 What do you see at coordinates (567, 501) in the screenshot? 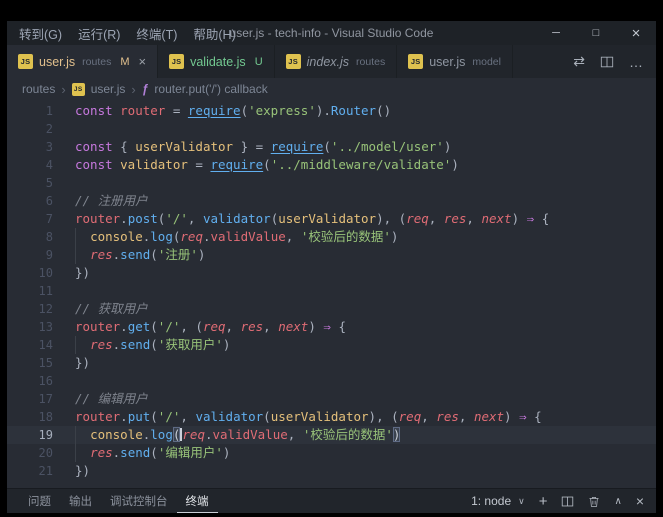
I see `split-terminal-icon` at bounding box center [567, 501].